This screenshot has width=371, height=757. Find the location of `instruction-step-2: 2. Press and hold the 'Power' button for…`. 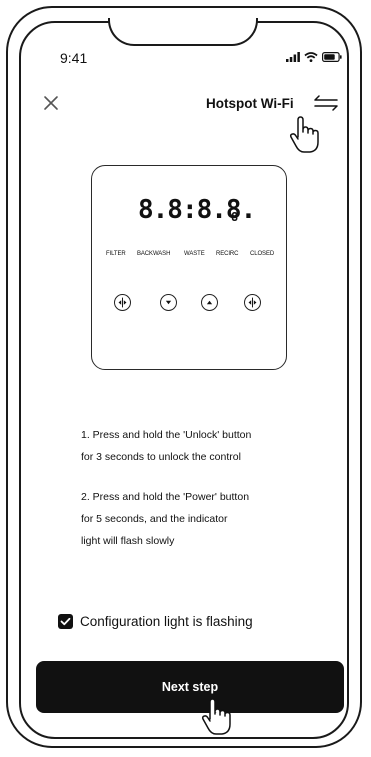

instruction-step-2: 2. Press and hold the 'Power' button for… is located at coordinates (201, 519).